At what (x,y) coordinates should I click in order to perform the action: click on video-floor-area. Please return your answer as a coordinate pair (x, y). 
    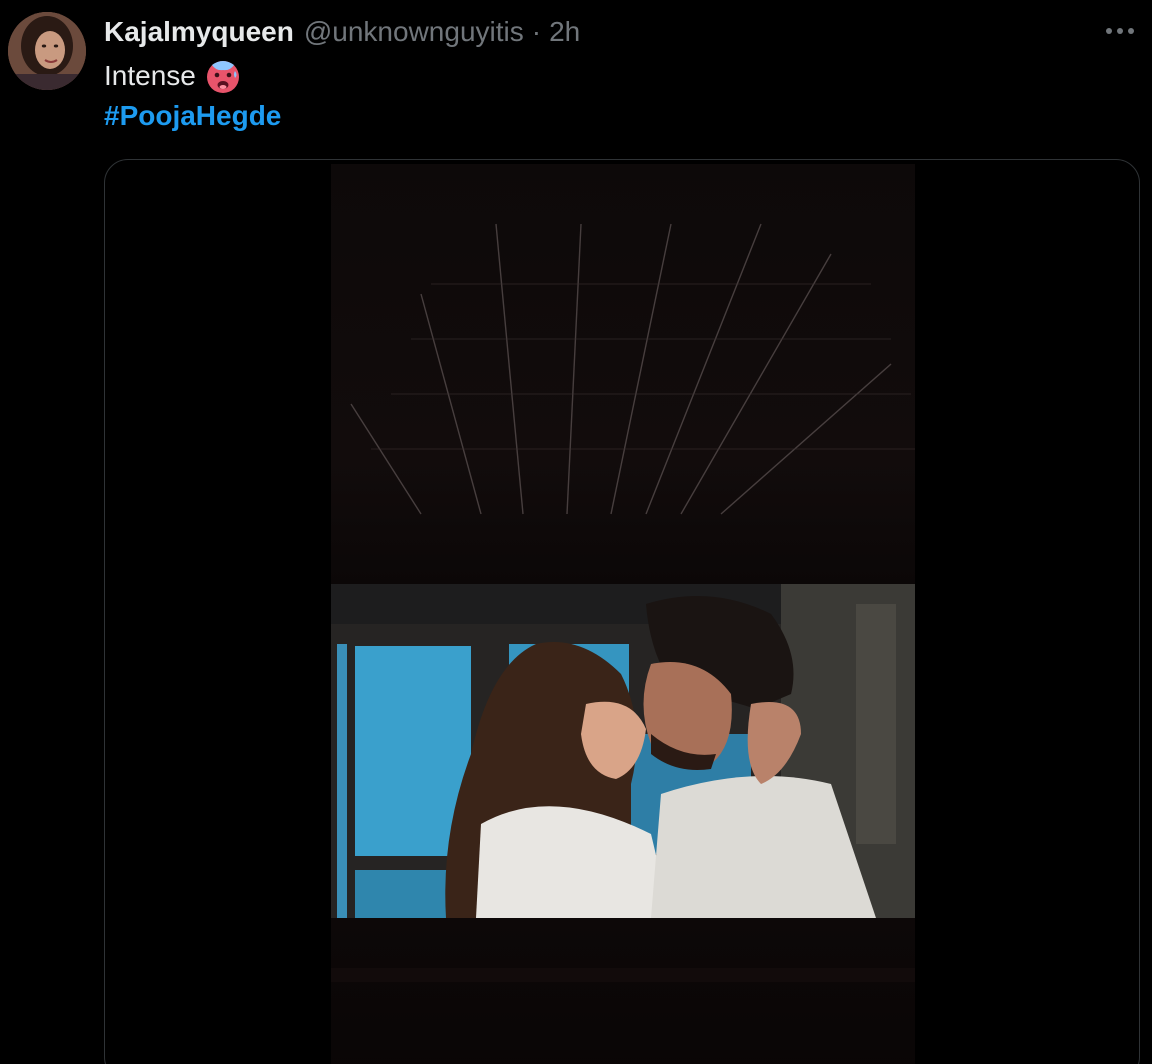
    Looking at the image, I should click on (623, 991).